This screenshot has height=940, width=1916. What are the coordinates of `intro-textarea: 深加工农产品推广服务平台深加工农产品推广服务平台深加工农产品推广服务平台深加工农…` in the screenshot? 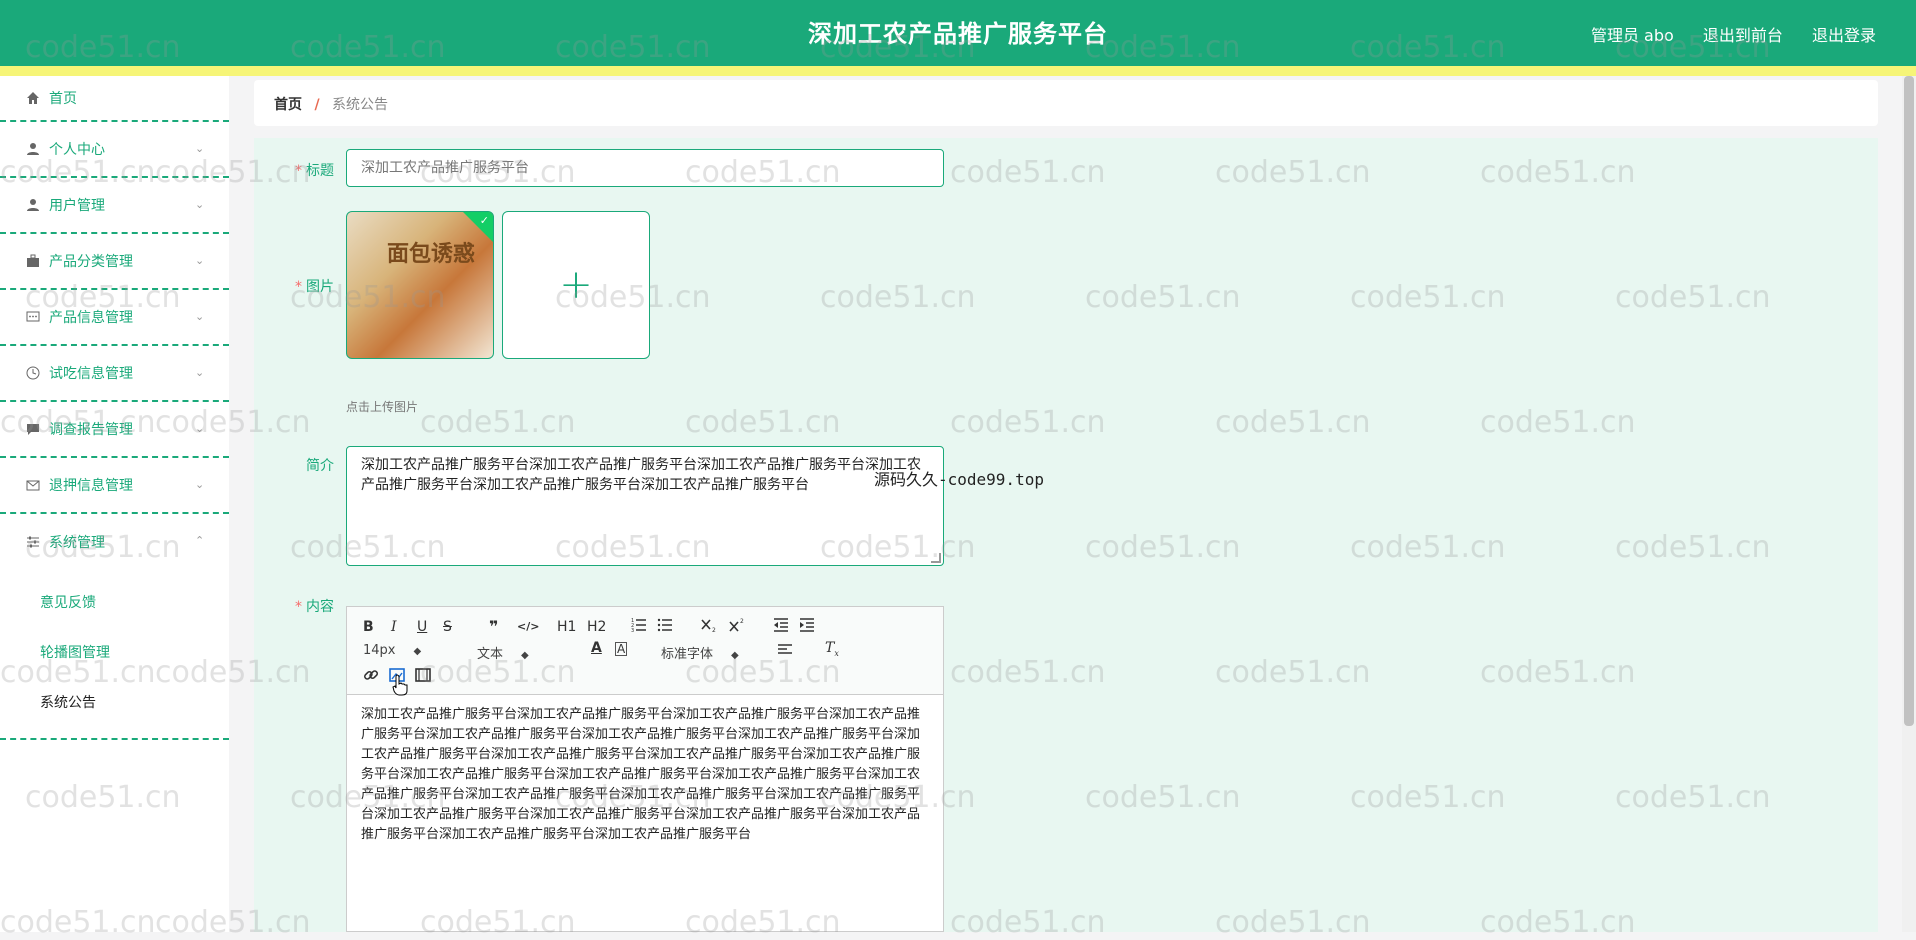 It's located at (645, 506).